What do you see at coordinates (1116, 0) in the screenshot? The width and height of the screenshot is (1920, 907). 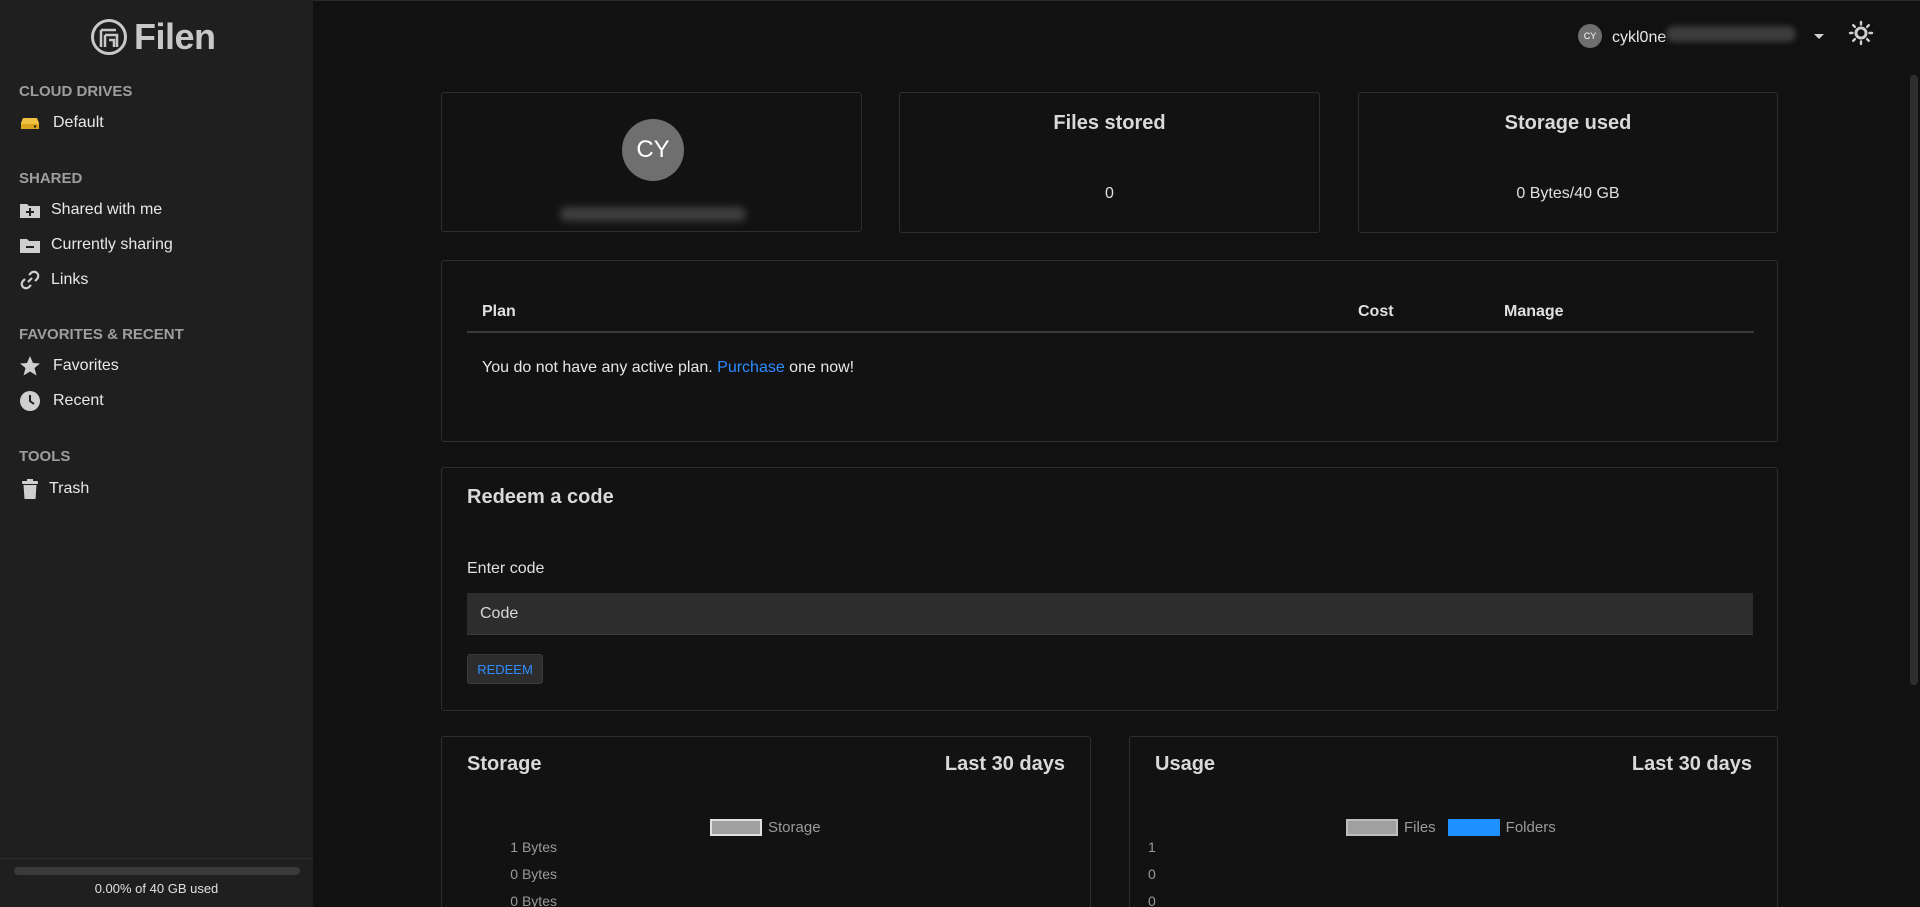 I see `topbar-border` at bounding box center [1116, 0].